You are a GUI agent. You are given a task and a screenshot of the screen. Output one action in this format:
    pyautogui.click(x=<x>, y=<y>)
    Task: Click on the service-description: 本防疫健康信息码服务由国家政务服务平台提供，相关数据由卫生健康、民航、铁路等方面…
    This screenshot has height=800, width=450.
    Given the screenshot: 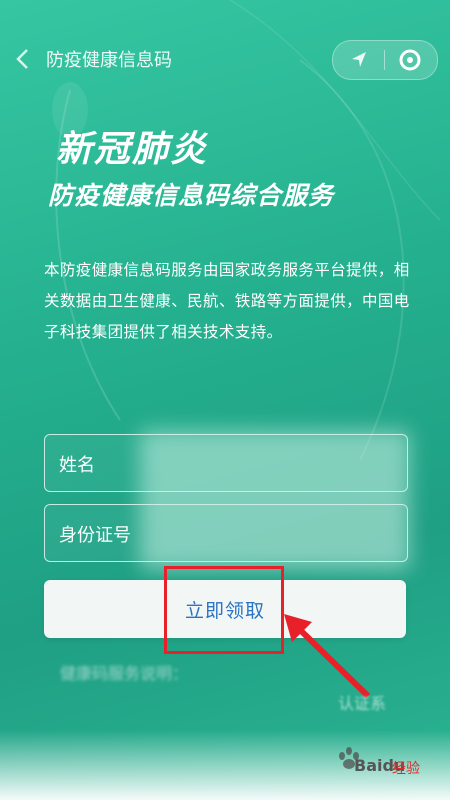 What is the action you would take?
    pyautogui.click(x=227, y=301)
    